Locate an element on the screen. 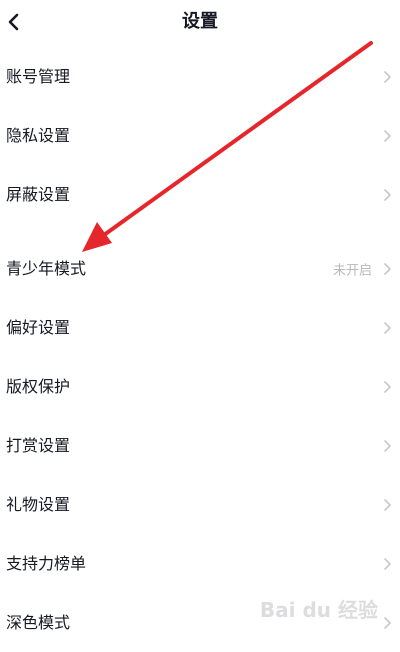 Image resolution: width=400 pixels, height=652 pixels. header: 设置 is located at coordinates (200, 22).